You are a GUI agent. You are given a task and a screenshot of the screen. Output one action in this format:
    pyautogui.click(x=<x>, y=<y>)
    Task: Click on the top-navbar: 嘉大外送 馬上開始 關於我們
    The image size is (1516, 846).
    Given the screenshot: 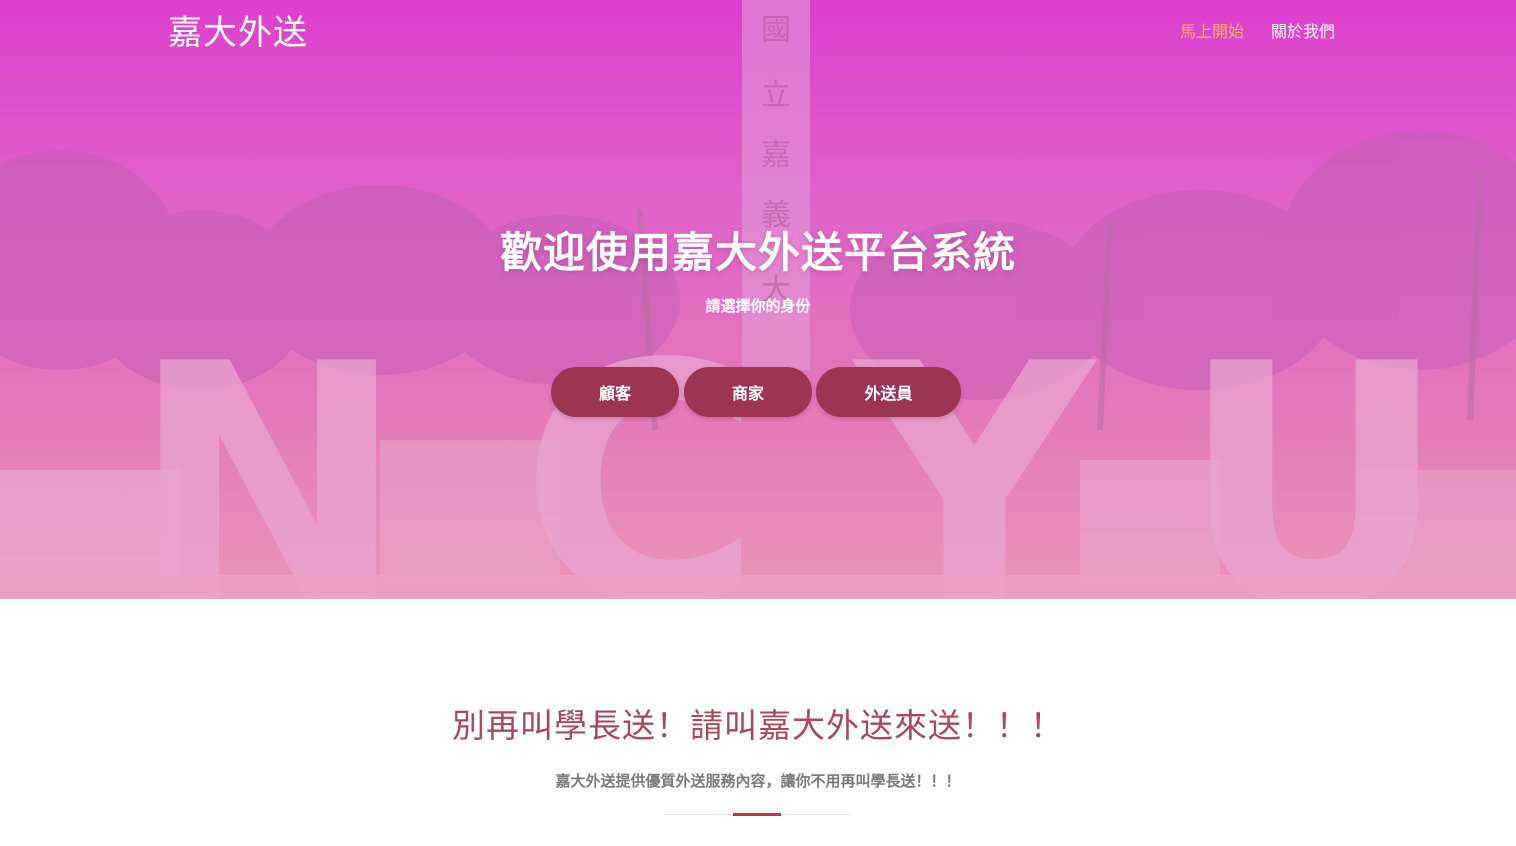 What is the action you would take?
    pyautogui.click(x=758, y=34)
    